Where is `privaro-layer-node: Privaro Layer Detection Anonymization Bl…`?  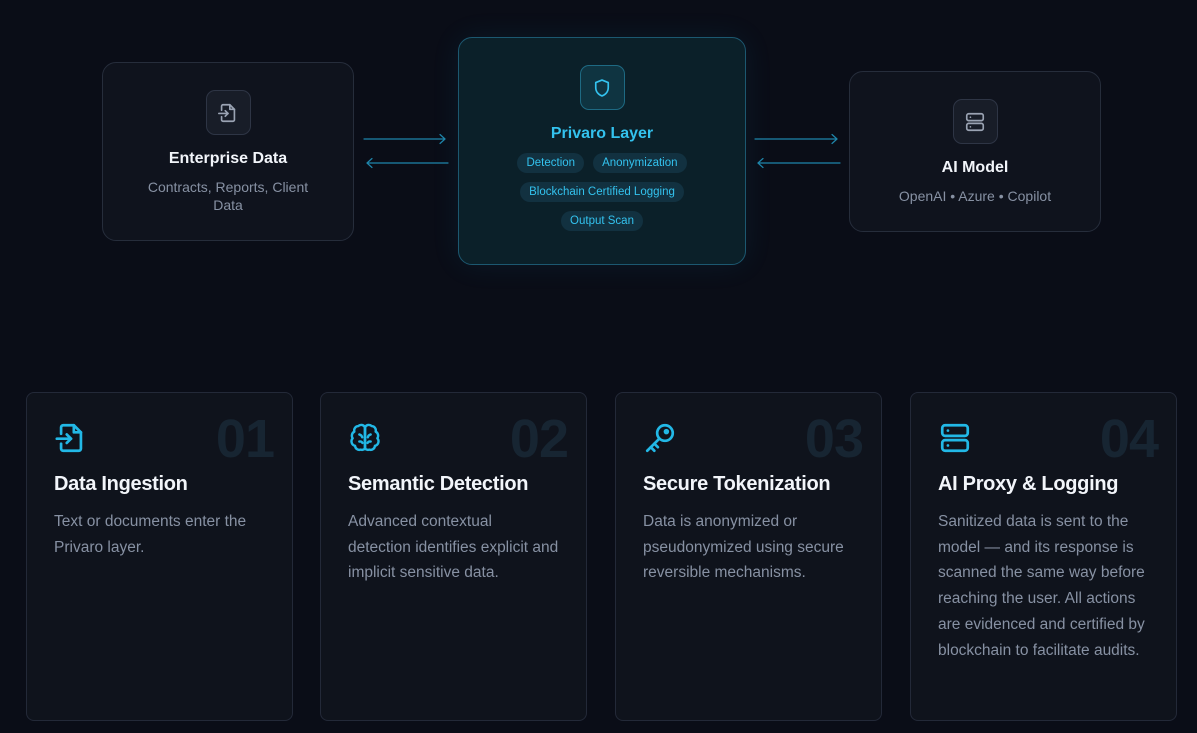
privaro-layer-node: Privaro Layer Detection Anonymization Bl… is located at coordinates (602, 151).